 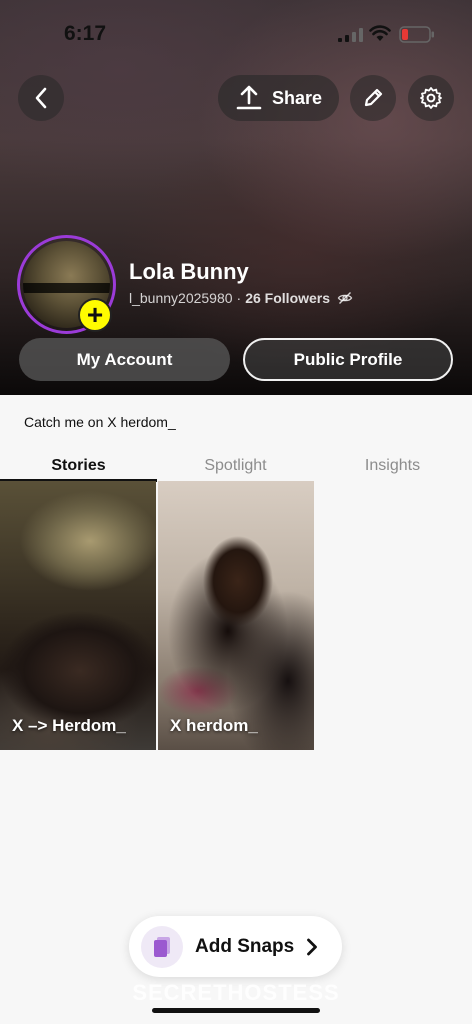 What do you see at coordinates (236, 1010) in the screenshot?
I see `home-indicator` at bounding box center [236, 1010].